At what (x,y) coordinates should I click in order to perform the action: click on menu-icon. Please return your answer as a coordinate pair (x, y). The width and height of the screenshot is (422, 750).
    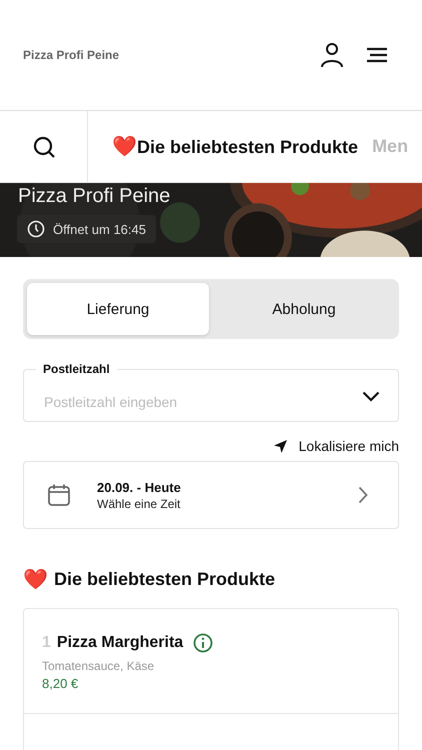
    Looking at the image, I should click on (377, 55).